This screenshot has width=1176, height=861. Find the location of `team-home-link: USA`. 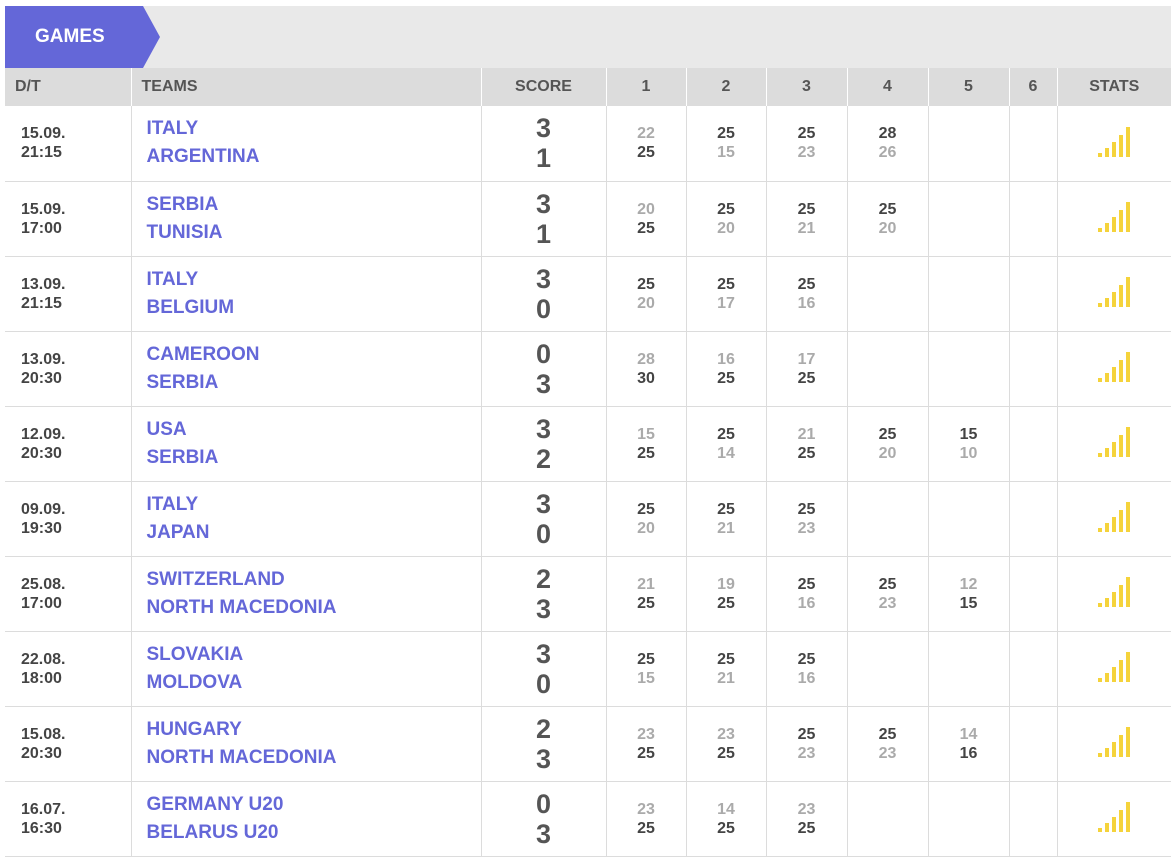

team-home-link: USA is located at coordinates (314, 430).